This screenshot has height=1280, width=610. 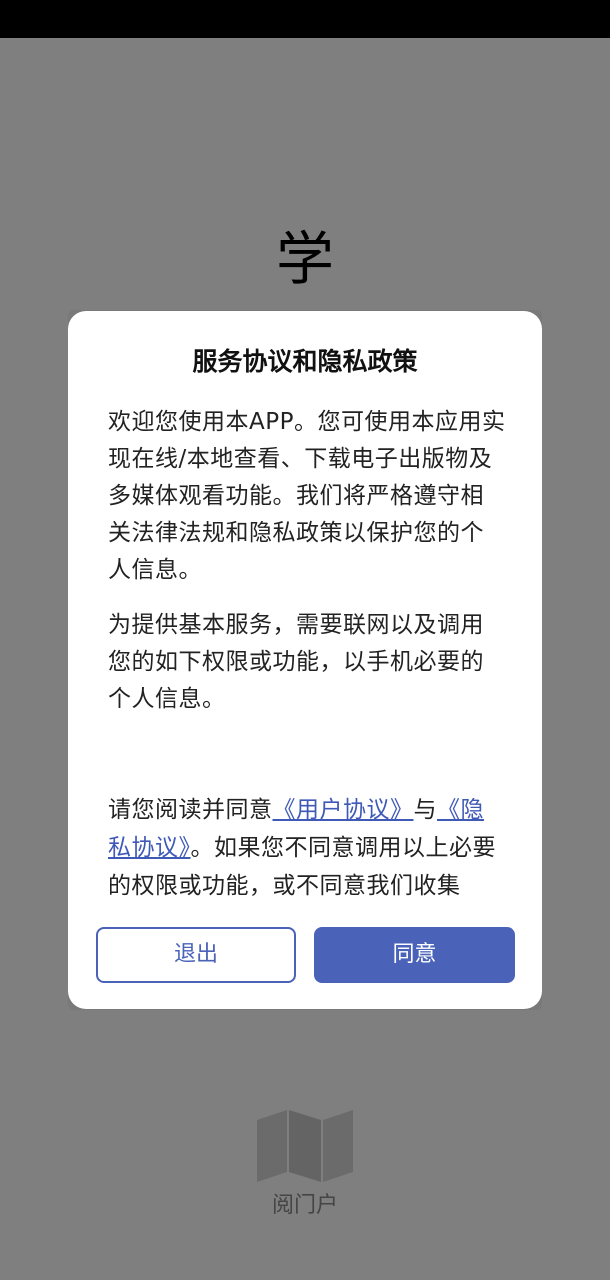 I want to click on consent-prefix: 请您阅读并同意, so click(x=190, y=810).